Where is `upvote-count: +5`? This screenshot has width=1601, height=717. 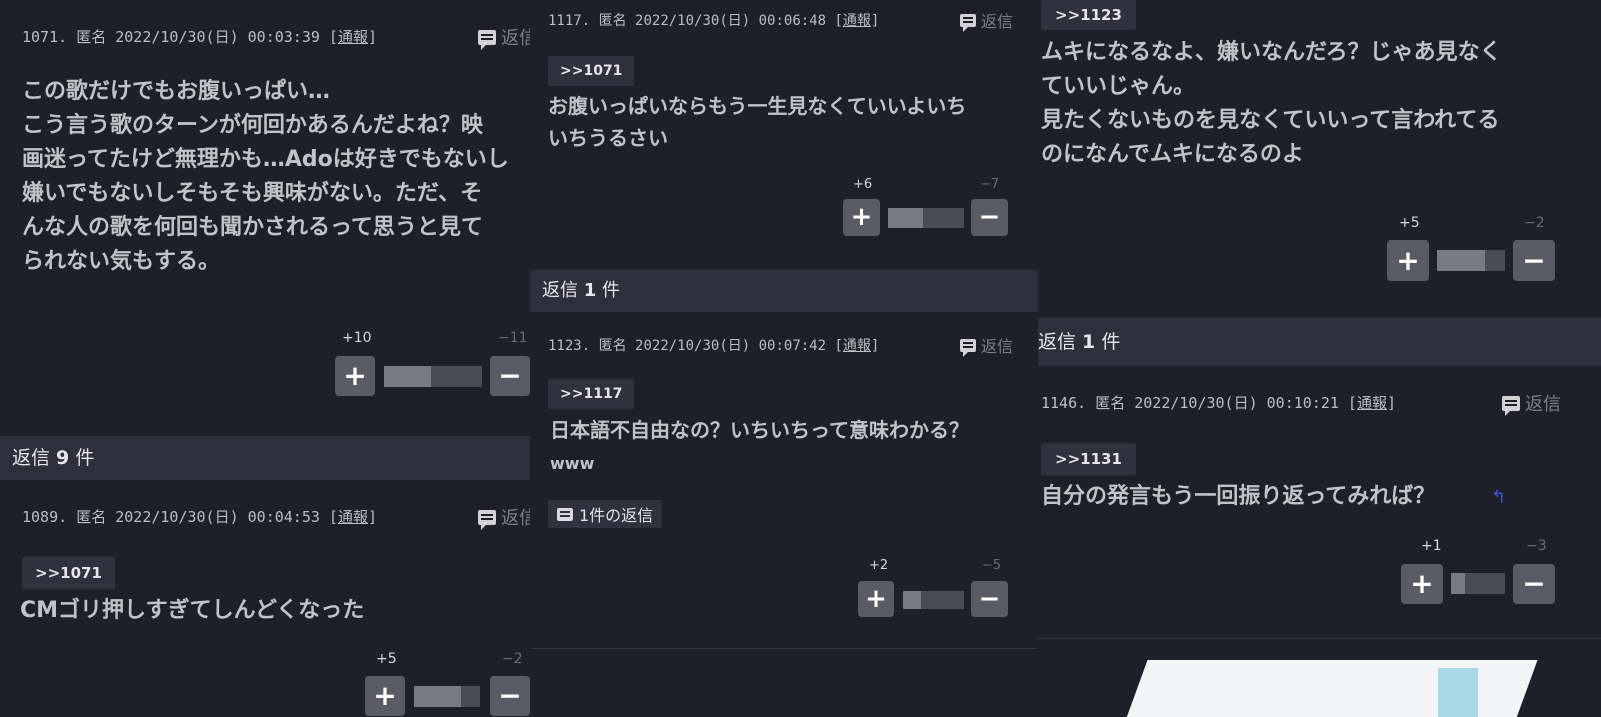
upvote-count: +5 is located at coordinates (1409, 223).